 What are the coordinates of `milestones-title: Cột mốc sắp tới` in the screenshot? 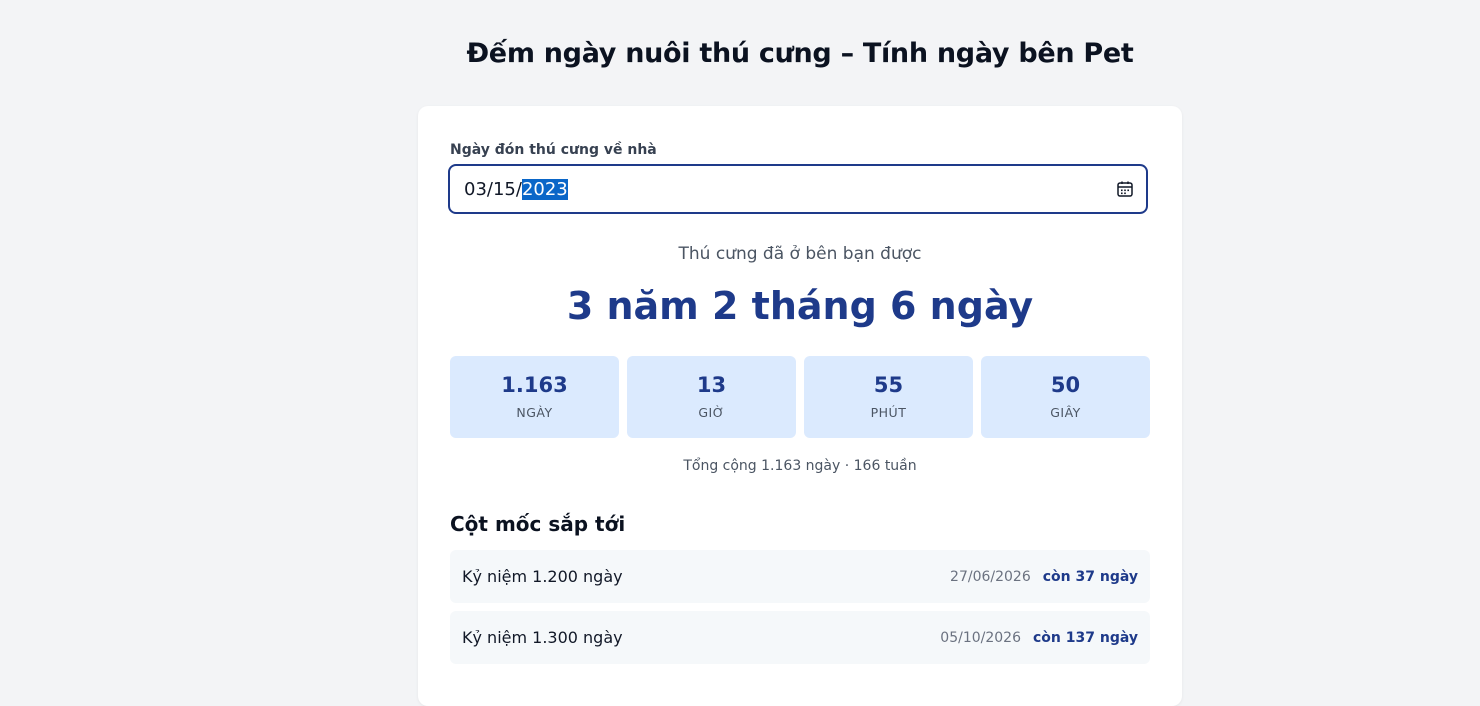 It's located at (538, 524).